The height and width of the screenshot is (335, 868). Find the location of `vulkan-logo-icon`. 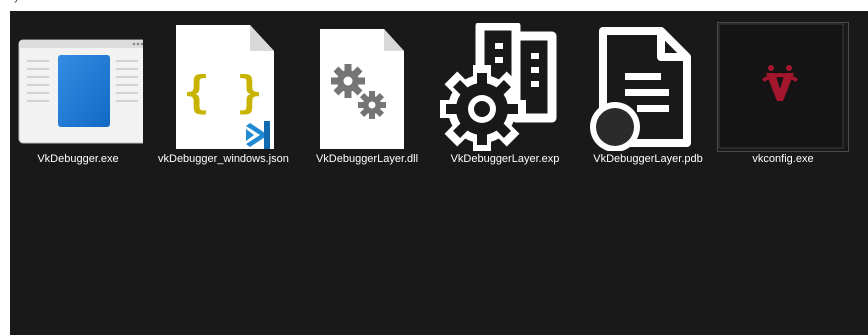

vulkan-logo-icon is located at coordinates (783, 87).